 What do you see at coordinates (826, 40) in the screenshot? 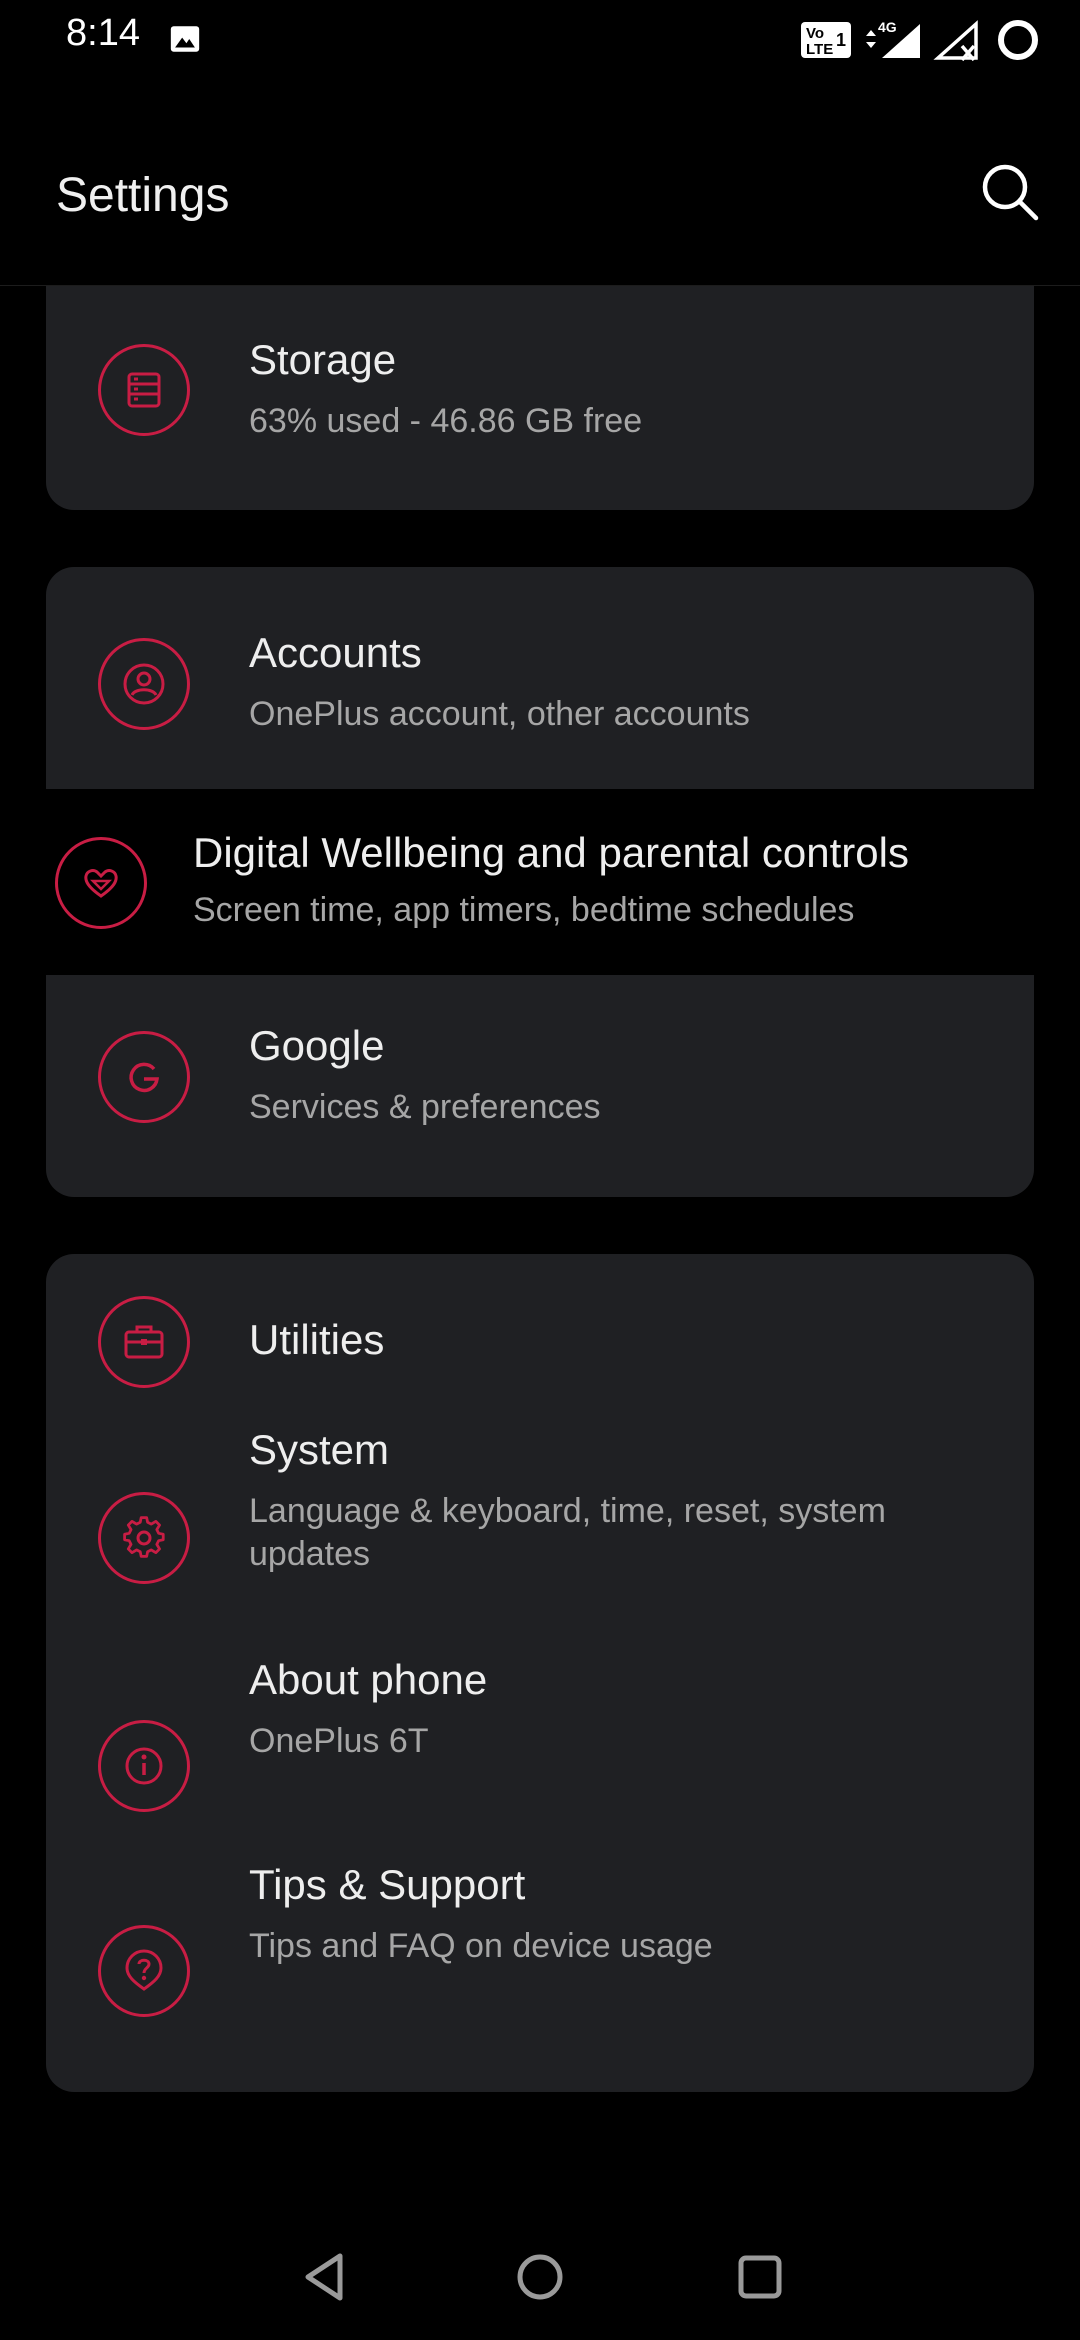
I see `volte-icon: Vo LTE 1` at bounding box center [826, 40].